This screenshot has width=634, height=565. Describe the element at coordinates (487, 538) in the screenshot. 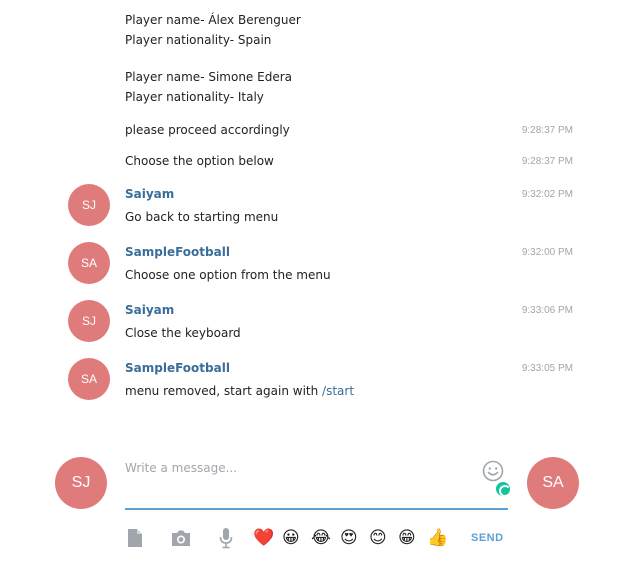

I see `send-button: SEND` at that location.